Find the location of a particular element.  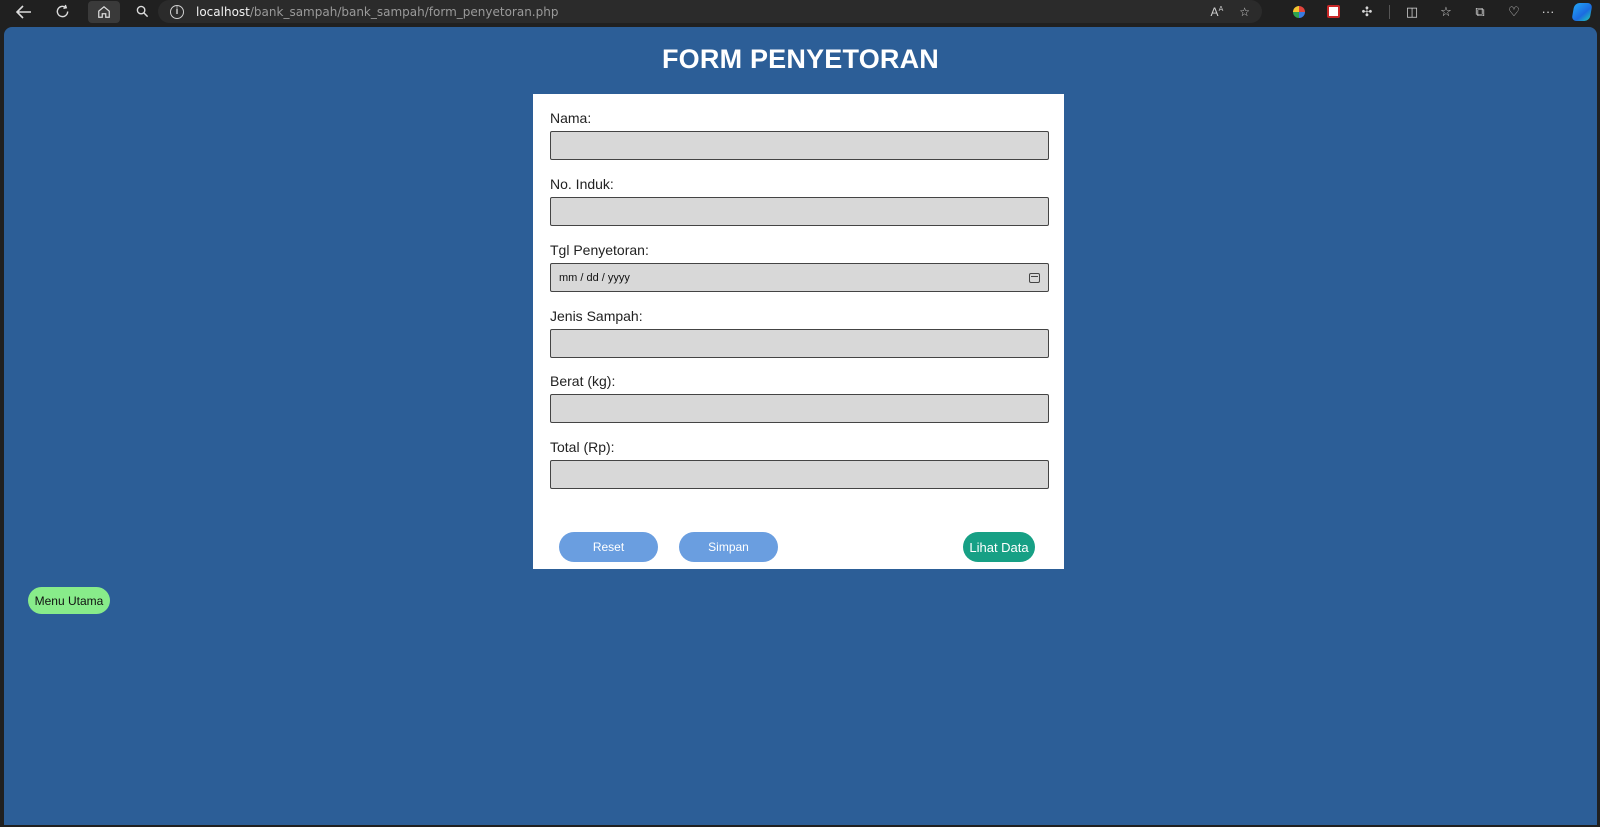

nama-input is located at coordinates (799, 145).